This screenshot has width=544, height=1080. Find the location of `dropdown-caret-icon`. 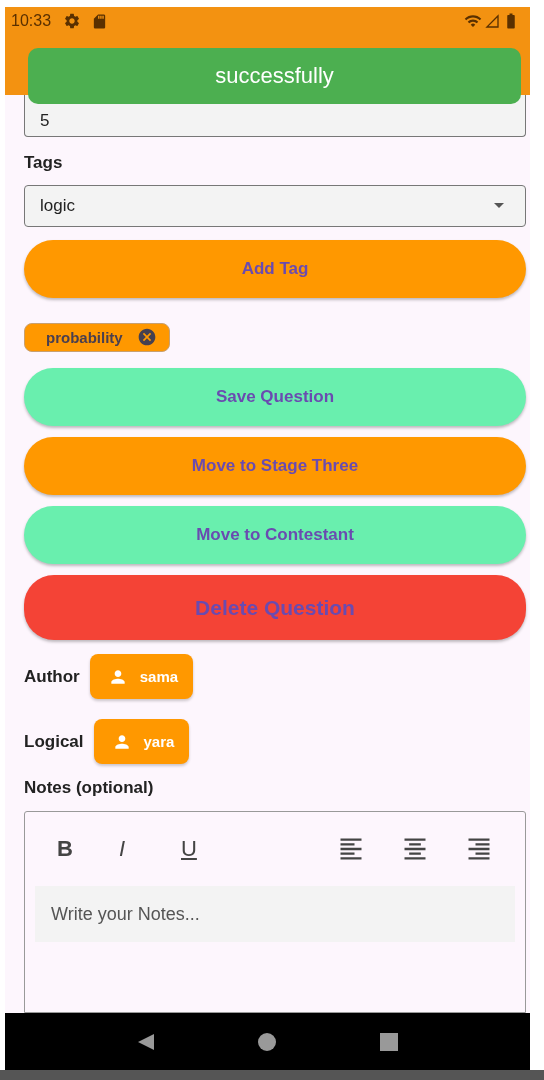

dropdown-caret-icon is located at coordinates (499, 206).